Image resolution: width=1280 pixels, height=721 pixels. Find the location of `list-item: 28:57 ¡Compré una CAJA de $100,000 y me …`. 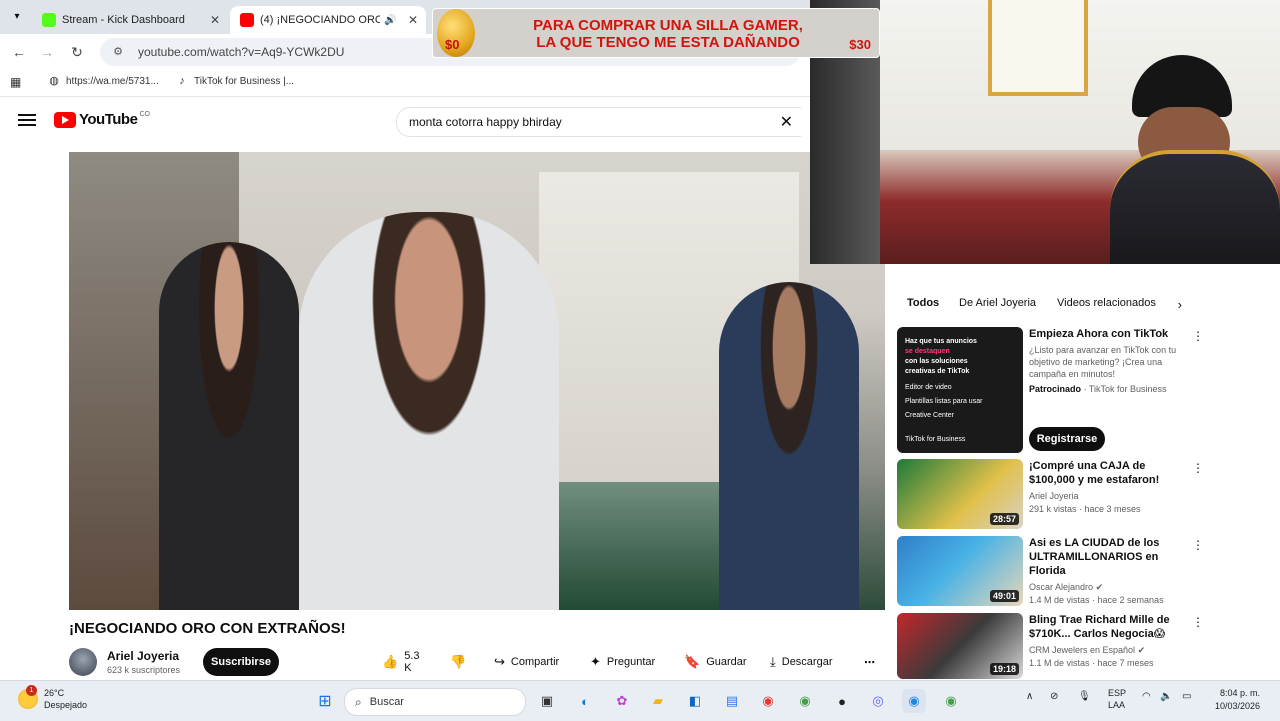

list-item: 28:57 ¡Compré una CAJA de $100,000 y me … is located at coordinates (1050, 495).